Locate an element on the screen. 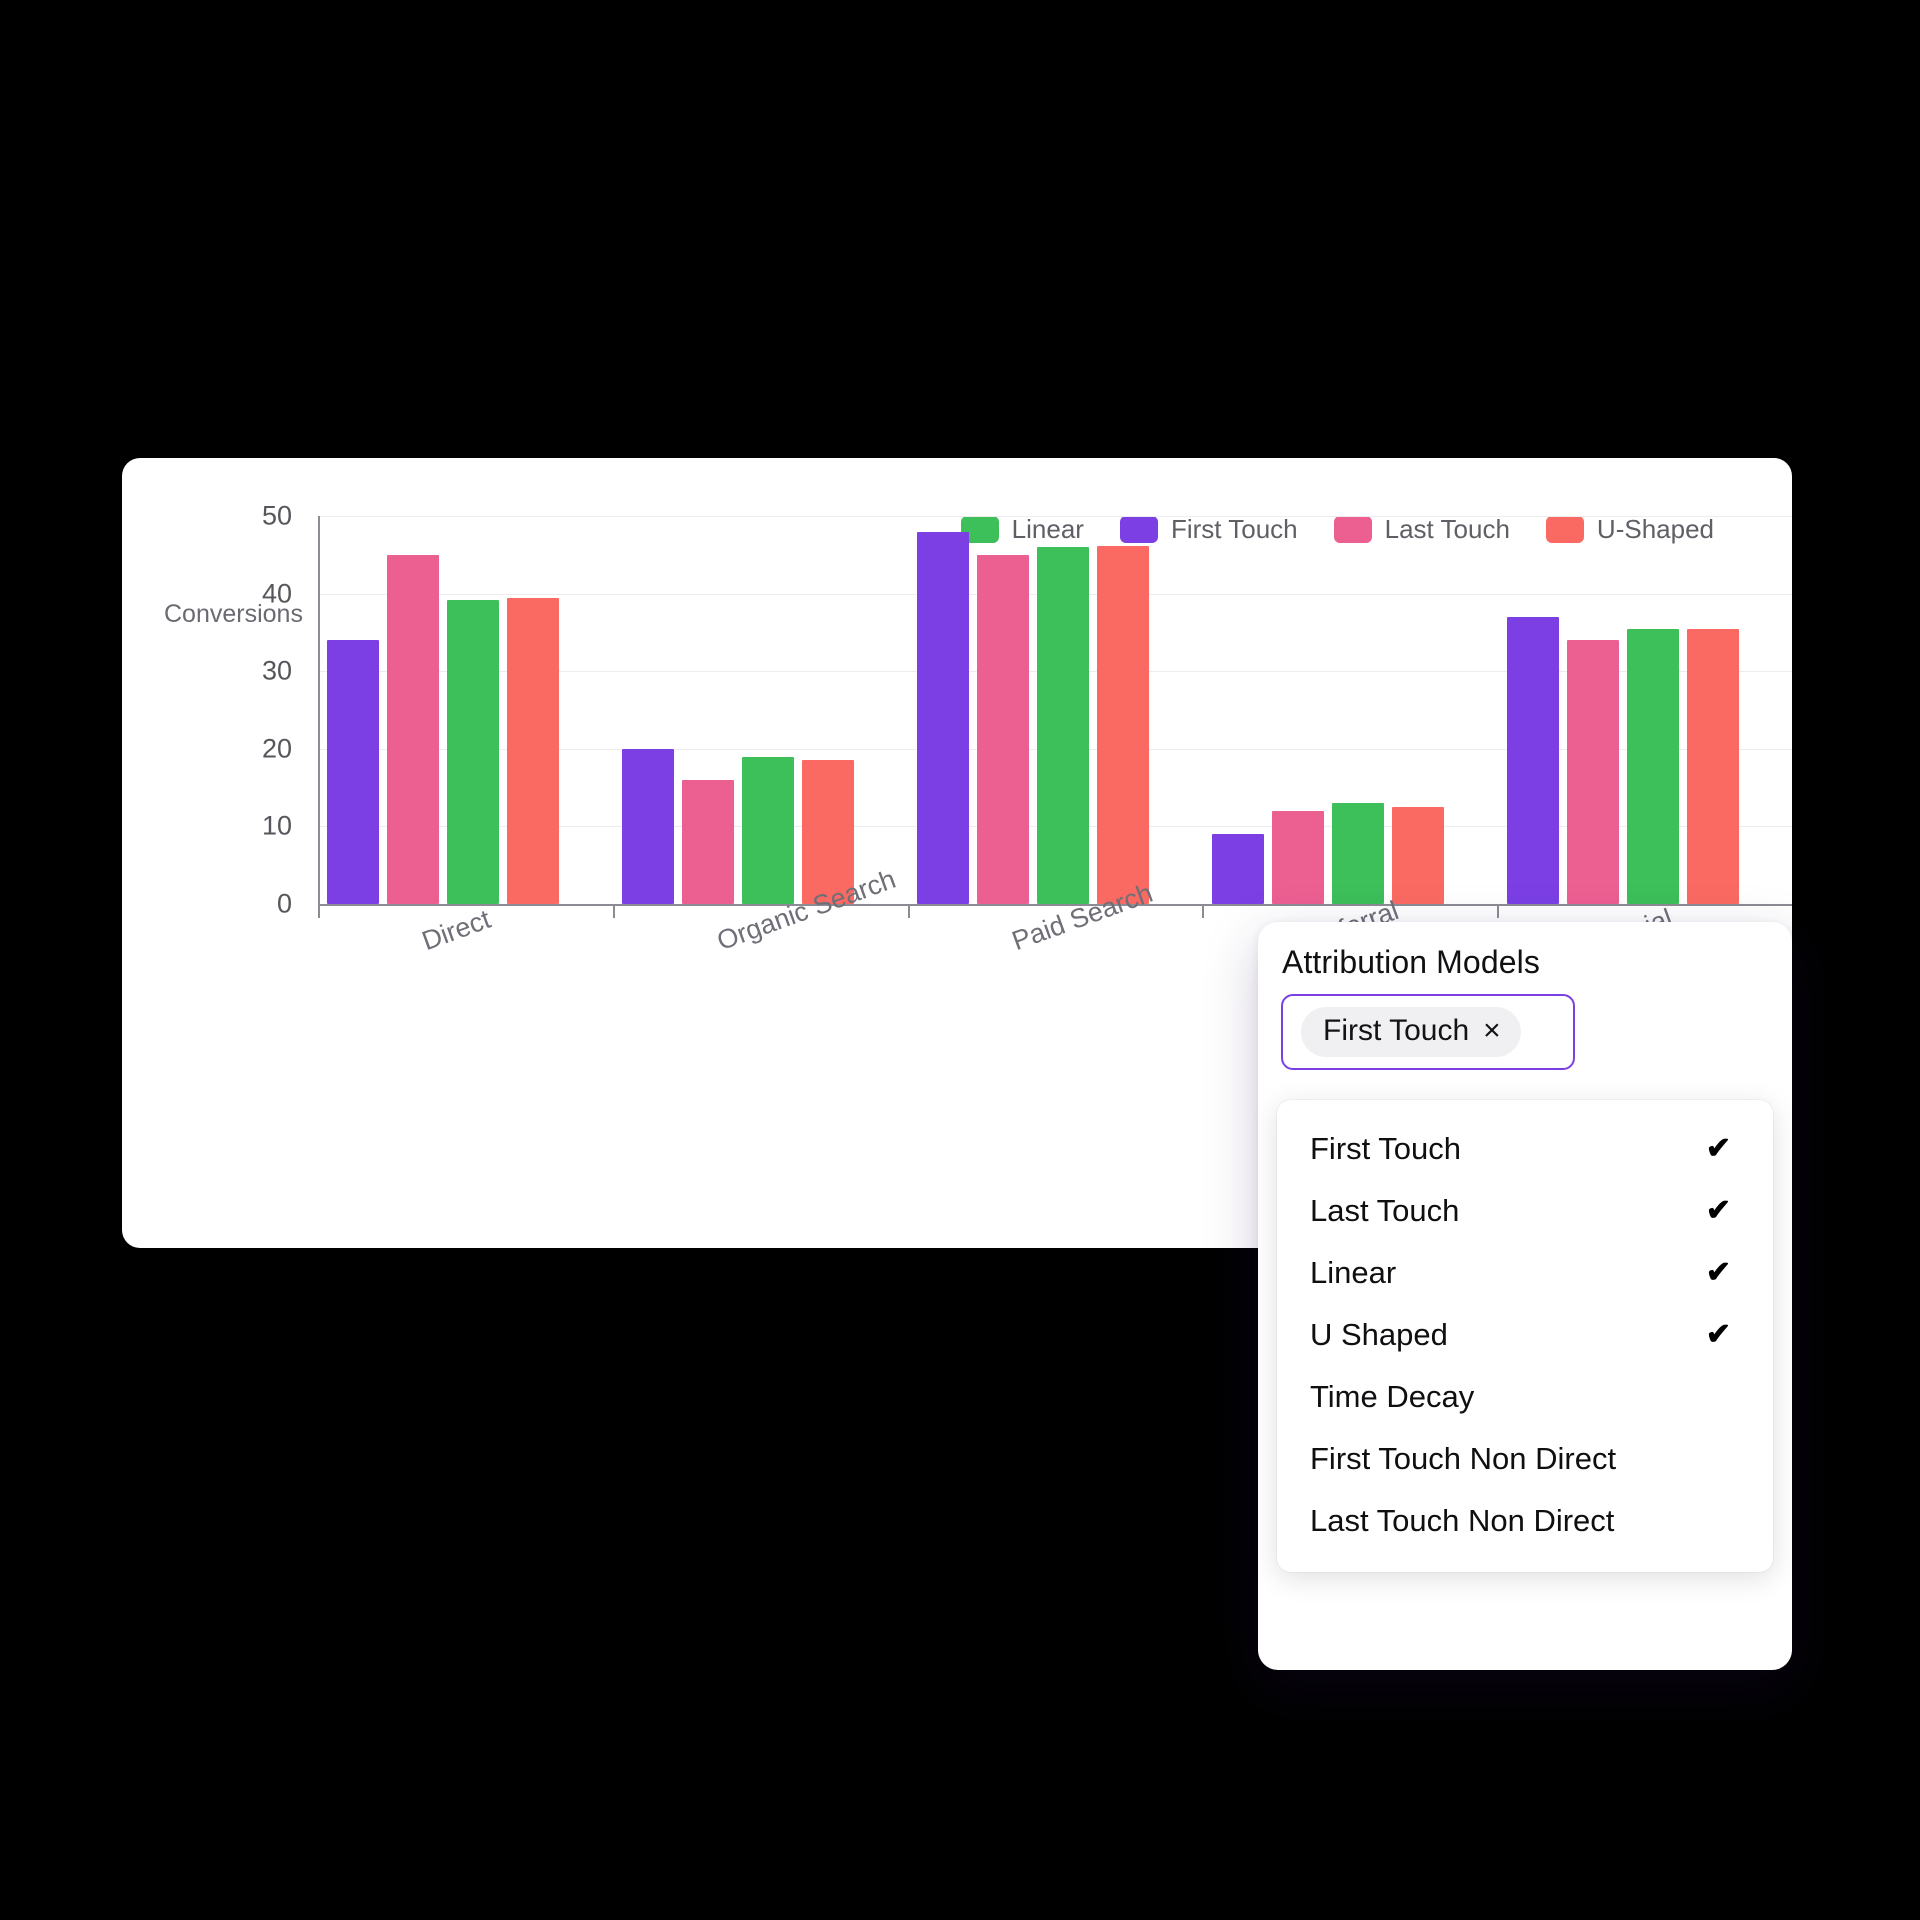 Image resolution: width=1920 pixels, height=1920 pixels. y-axis-tick-label: 40 is located at coordinates (276, 593).